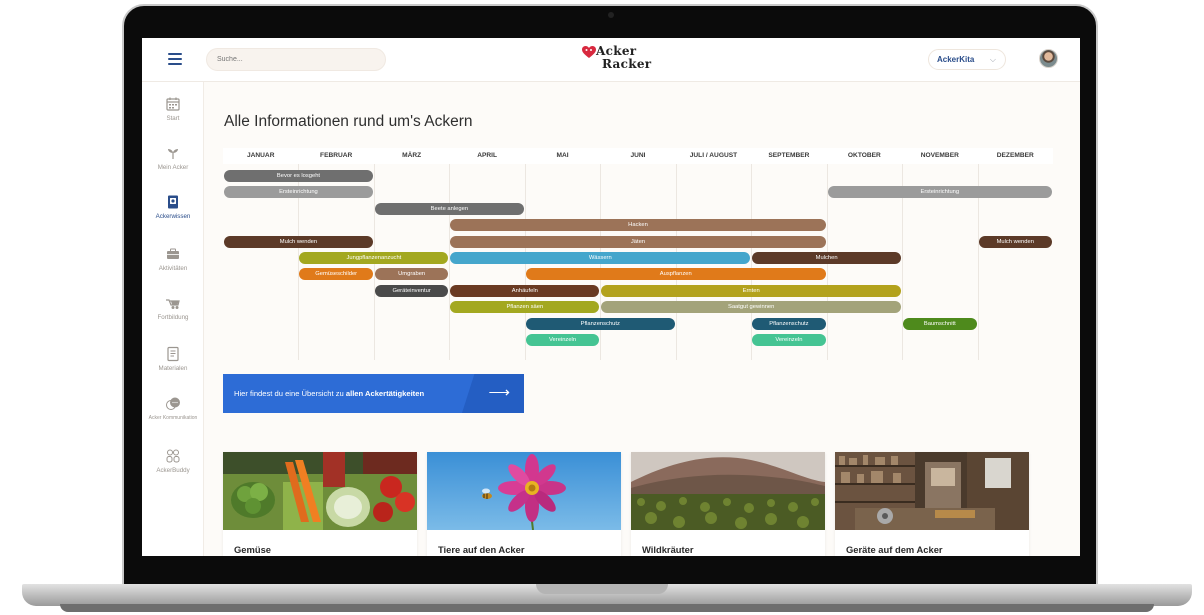  I want to click on sidebar-item-label: Fortbildung, so click(173, 317).